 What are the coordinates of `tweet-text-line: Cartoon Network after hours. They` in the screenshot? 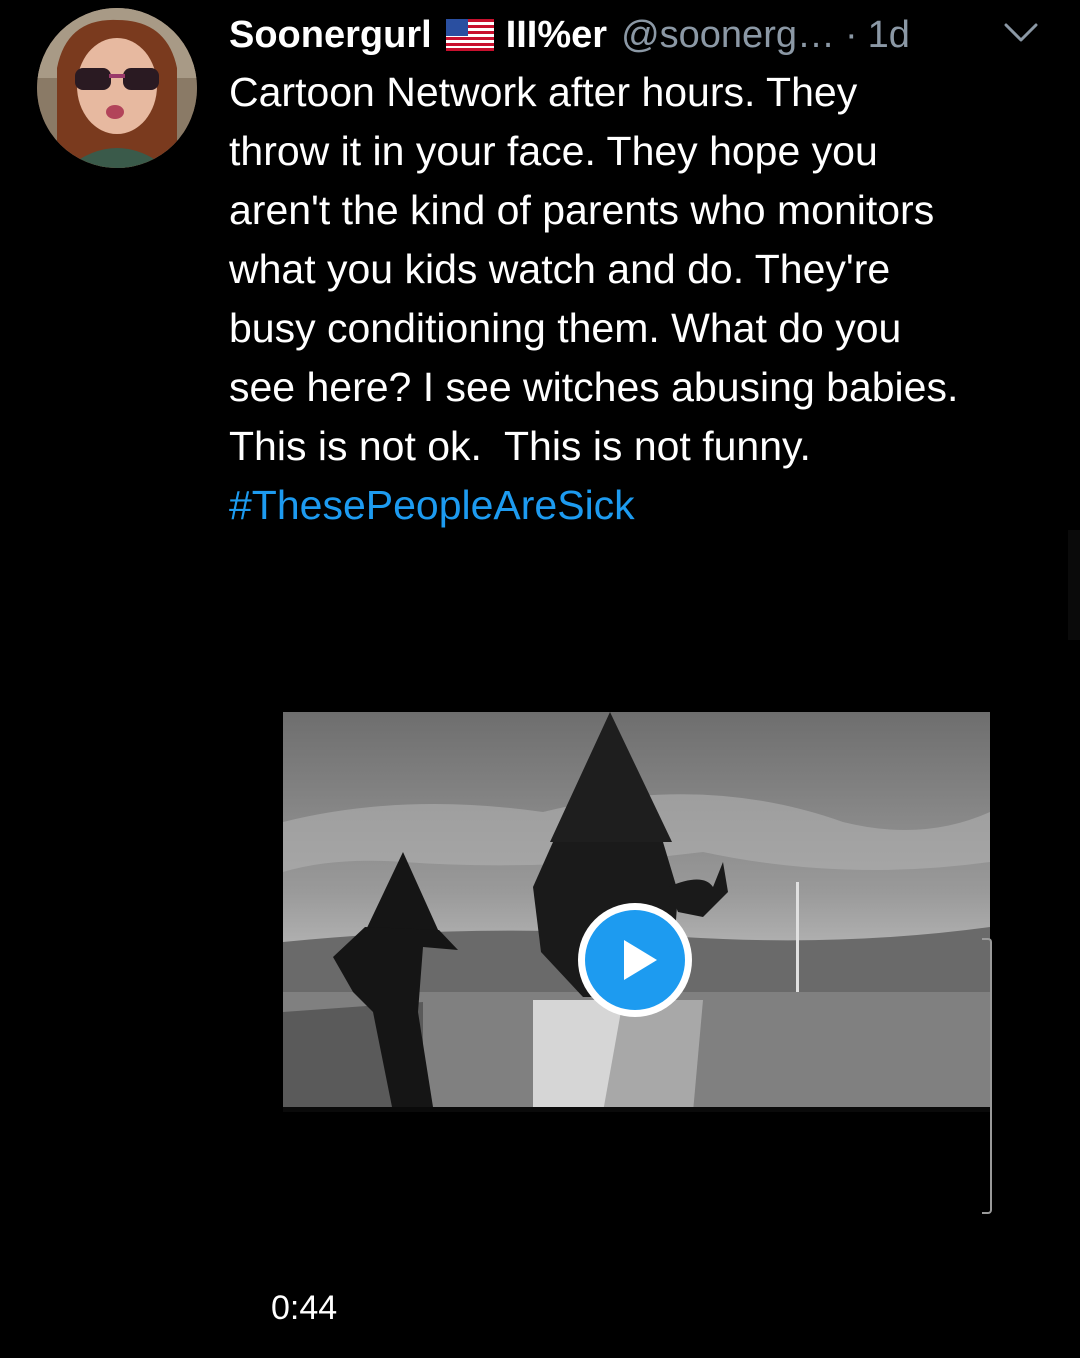 It's located at (543, 92).